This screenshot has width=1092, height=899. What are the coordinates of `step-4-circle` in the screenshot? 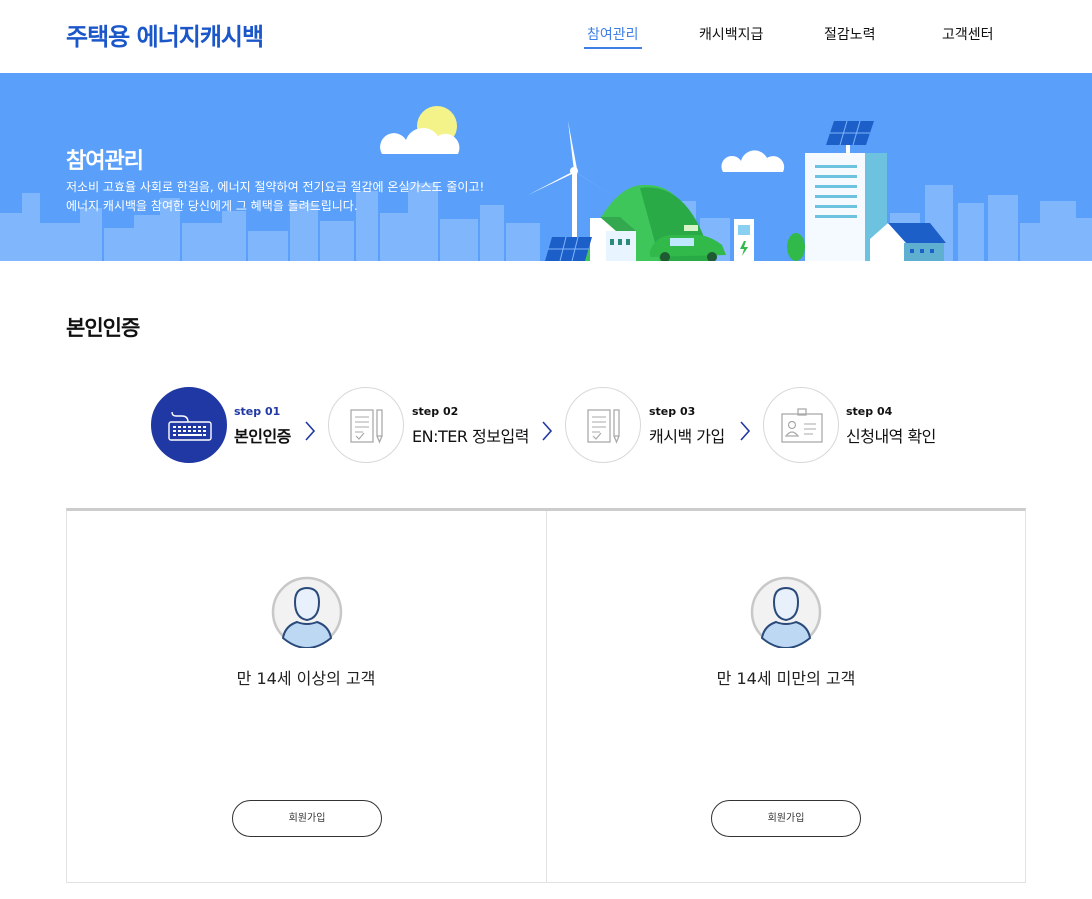 It's located at (801, 425).